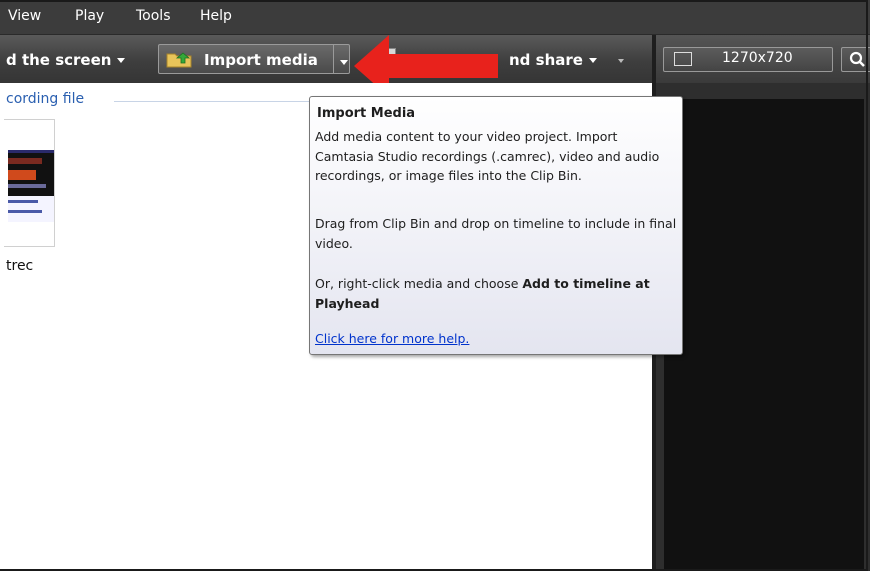 The image size is (870, 571). I want to click on record-screen-label: d the screen, so click(59, 60).